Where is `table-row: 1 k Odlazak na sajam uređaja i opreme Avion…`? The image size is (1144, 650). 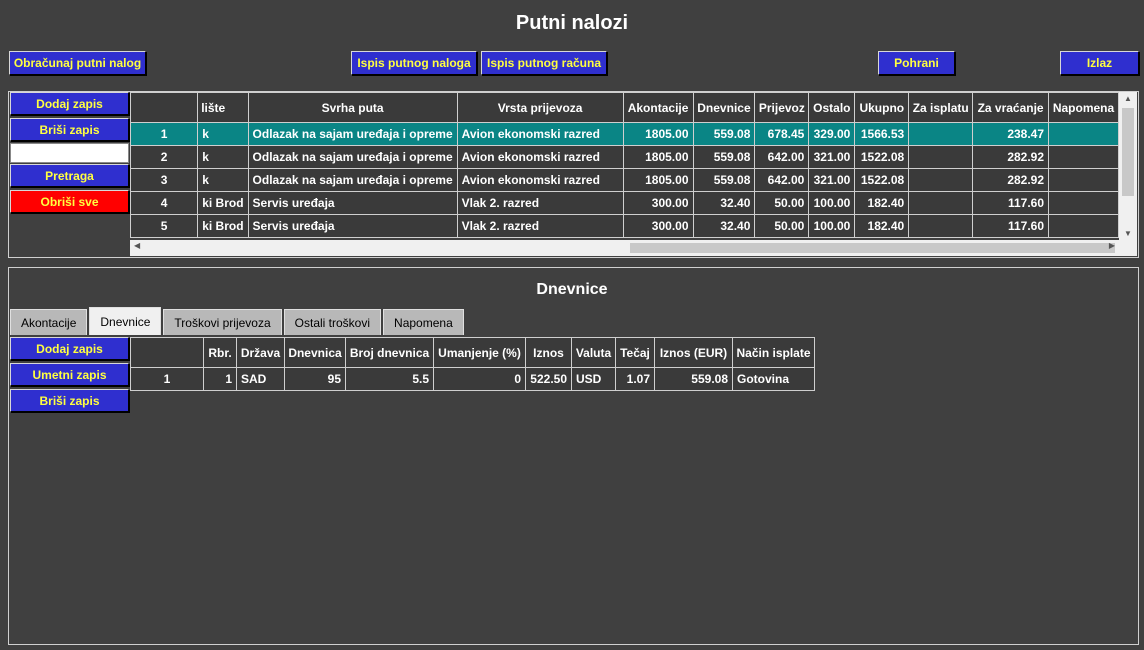 table-row: 1 k Odlazak na sajam uređaja i opreme Avion… is located at coordinates (624, 134).